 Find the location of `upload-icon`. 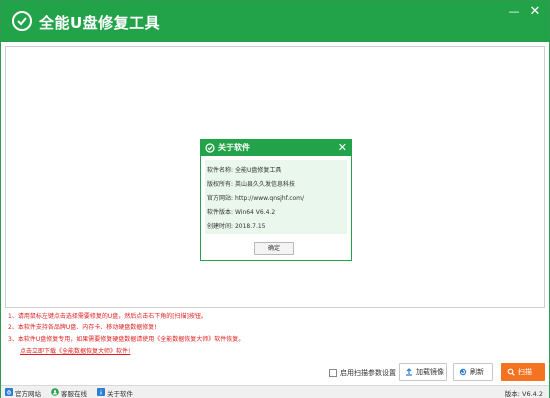

upload-icon is located at coordinates (409, 372).